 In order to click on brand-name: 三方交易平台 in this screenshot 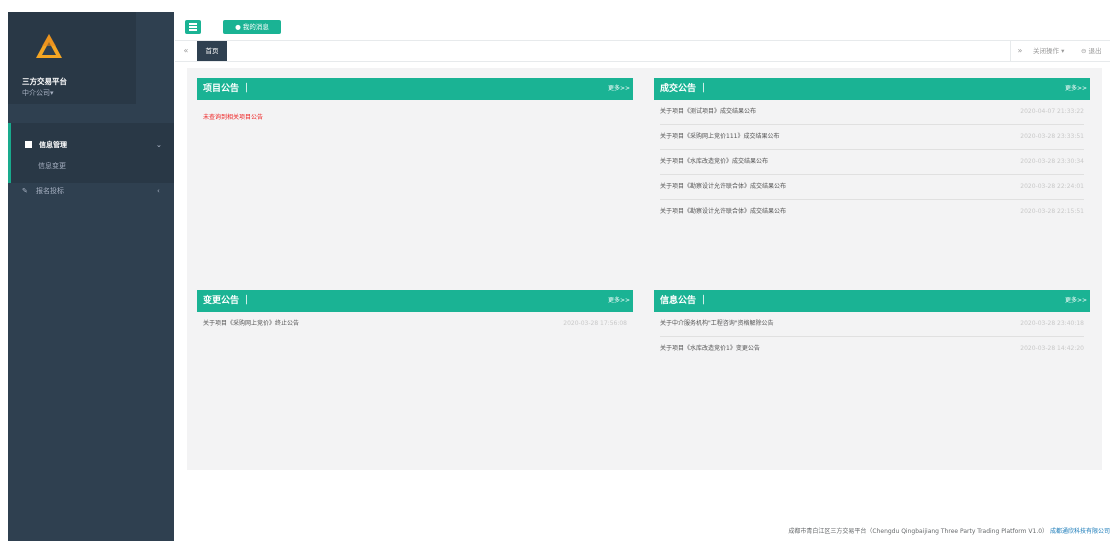, I will do `click(44, 81)`.